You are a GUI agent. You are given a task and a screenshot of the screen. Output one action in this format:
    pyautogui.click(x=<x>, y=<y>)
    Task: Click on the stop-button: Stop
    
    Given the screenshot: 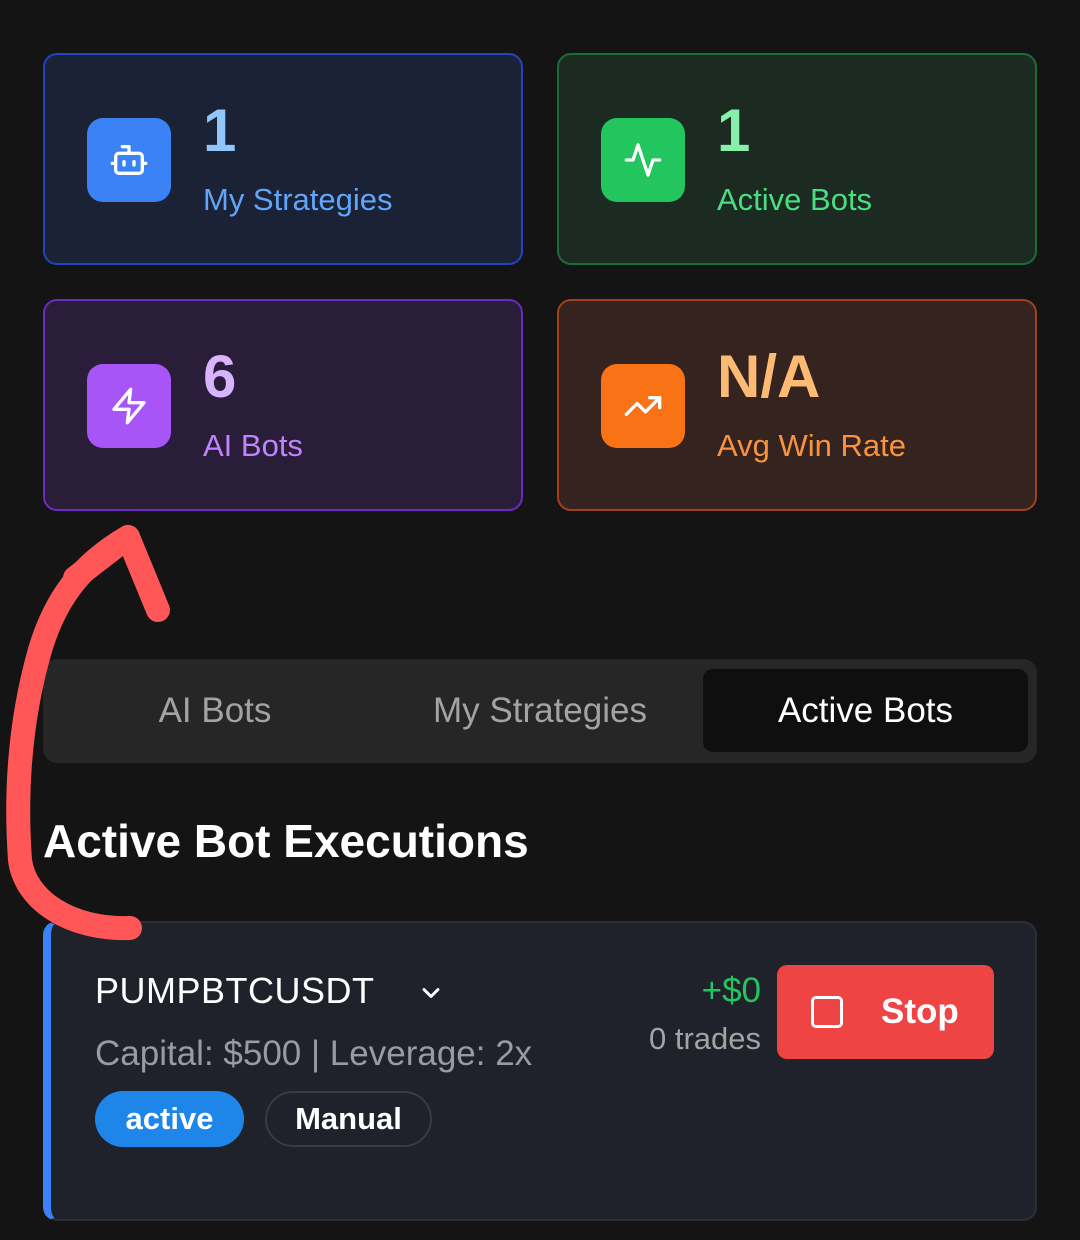 What is the action you would take?
    pyautogui.click(x=885, y=1012)
    